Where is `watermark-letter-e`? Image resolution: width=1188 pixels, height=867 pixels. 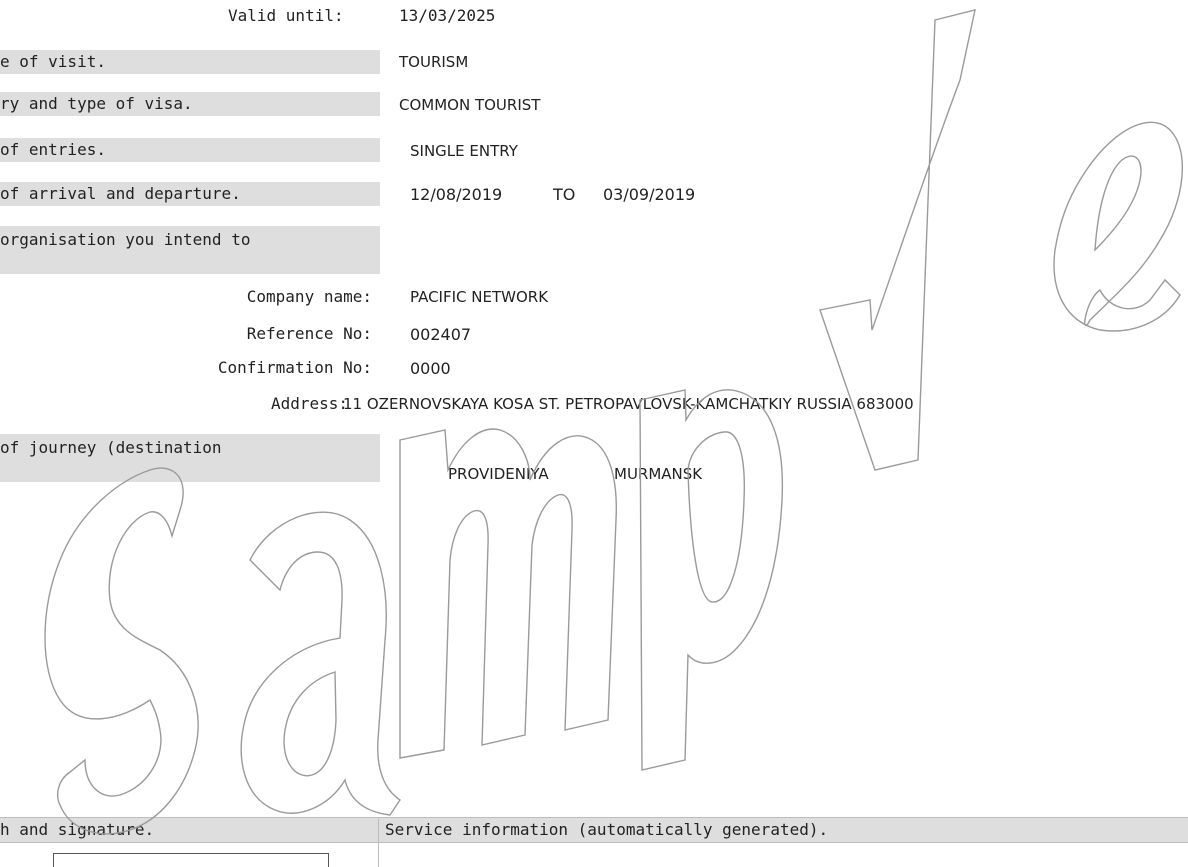 watermark-letter-e is located at coordinates (1118, 226).